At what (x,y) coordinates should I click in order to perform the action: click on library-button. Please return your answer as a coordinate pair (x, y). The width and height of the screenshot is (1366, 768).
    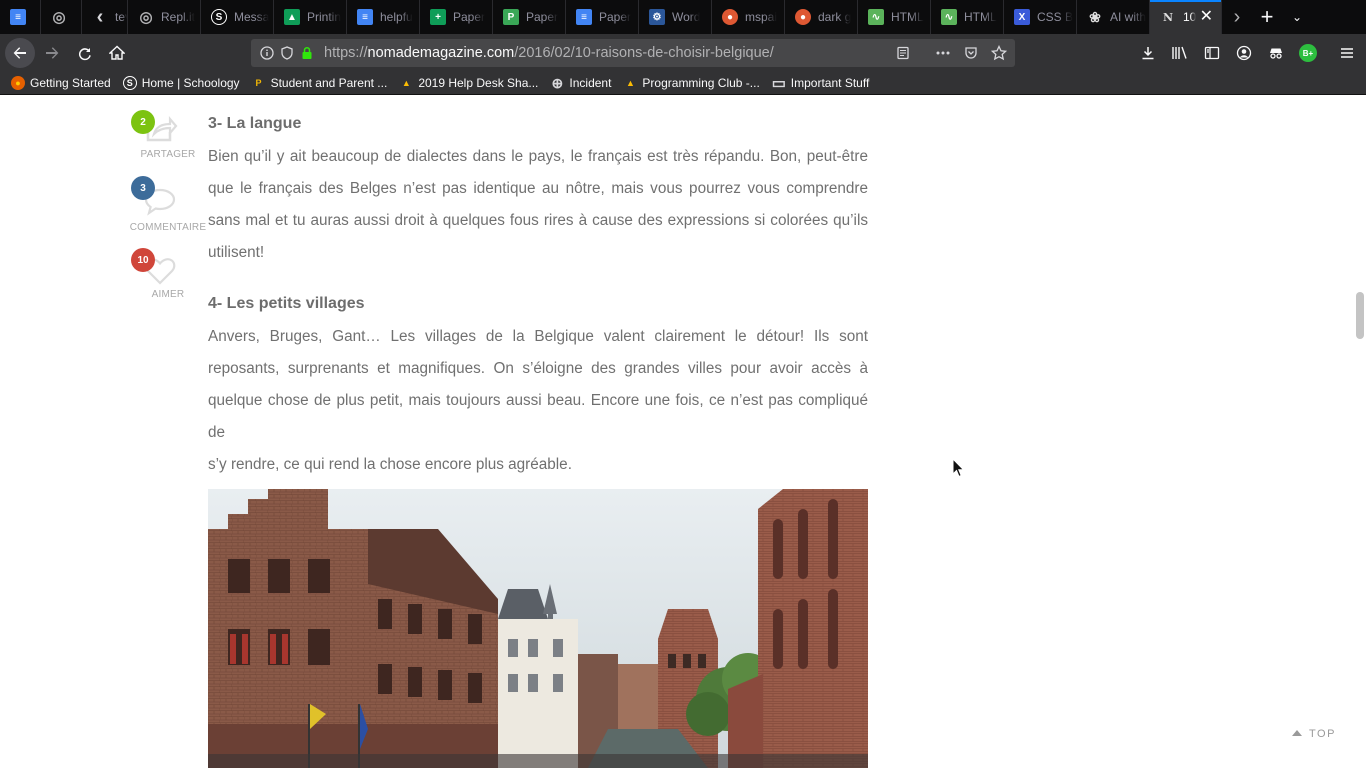
    Looking at the image, I should click on (1180, 53).